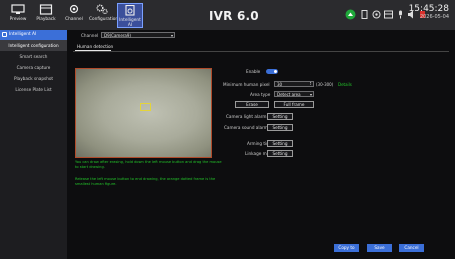 The height and width of the screenshot is (259, 455). Describe the element at coordinates (4, 34) in the screenshot. I see `ai-section-icon` at that location.